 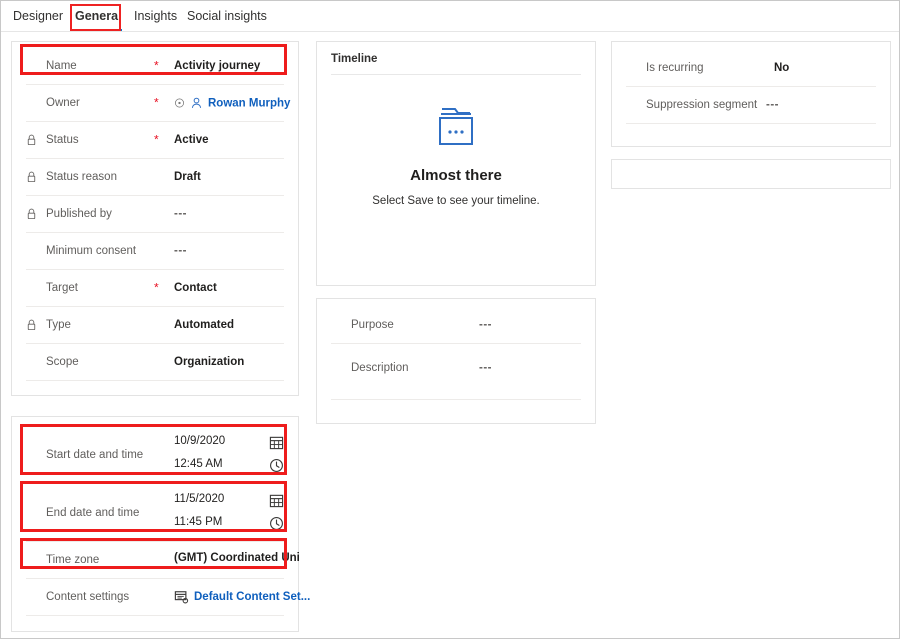 I want to click on field-label-start-date-time: Start date and time, so click(x=95, y=454).